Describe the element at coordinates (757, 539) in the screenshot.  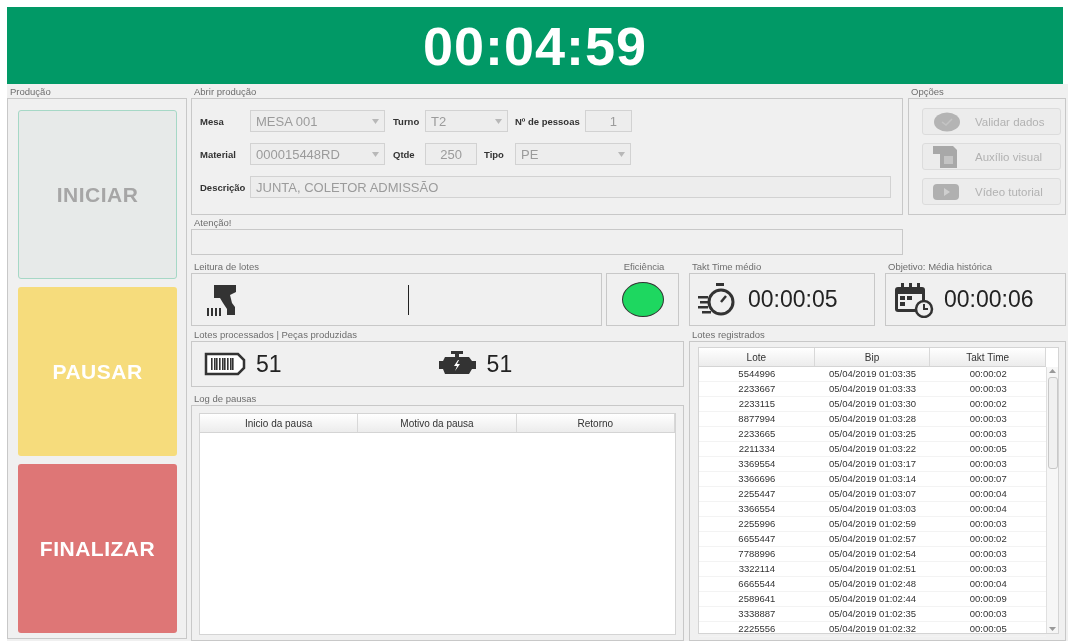
I see `table-cell-text: 6655447` at that location.